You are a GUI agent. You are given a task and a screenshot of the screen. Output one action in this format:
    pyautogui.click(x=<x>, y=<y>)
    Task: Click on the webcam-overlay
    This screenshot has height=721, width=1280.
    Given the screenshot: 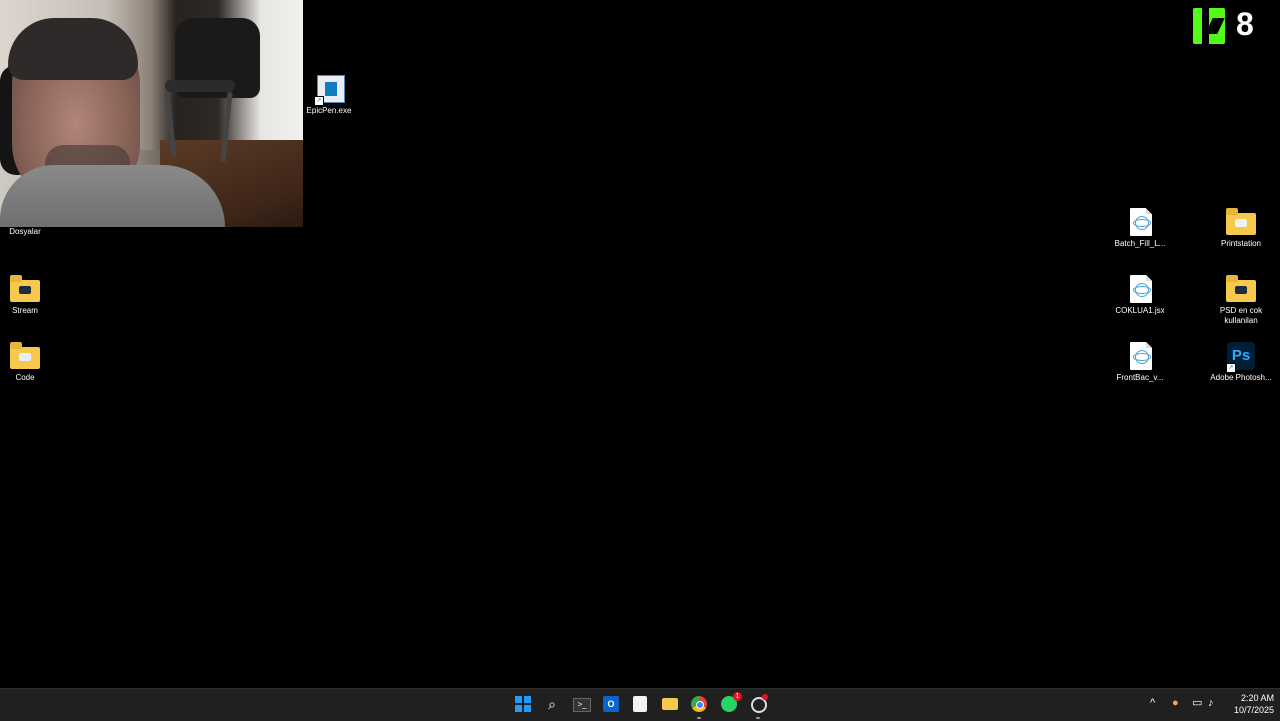 What is the action you would take?
    pyautogui.click(x=151, y=113)
    